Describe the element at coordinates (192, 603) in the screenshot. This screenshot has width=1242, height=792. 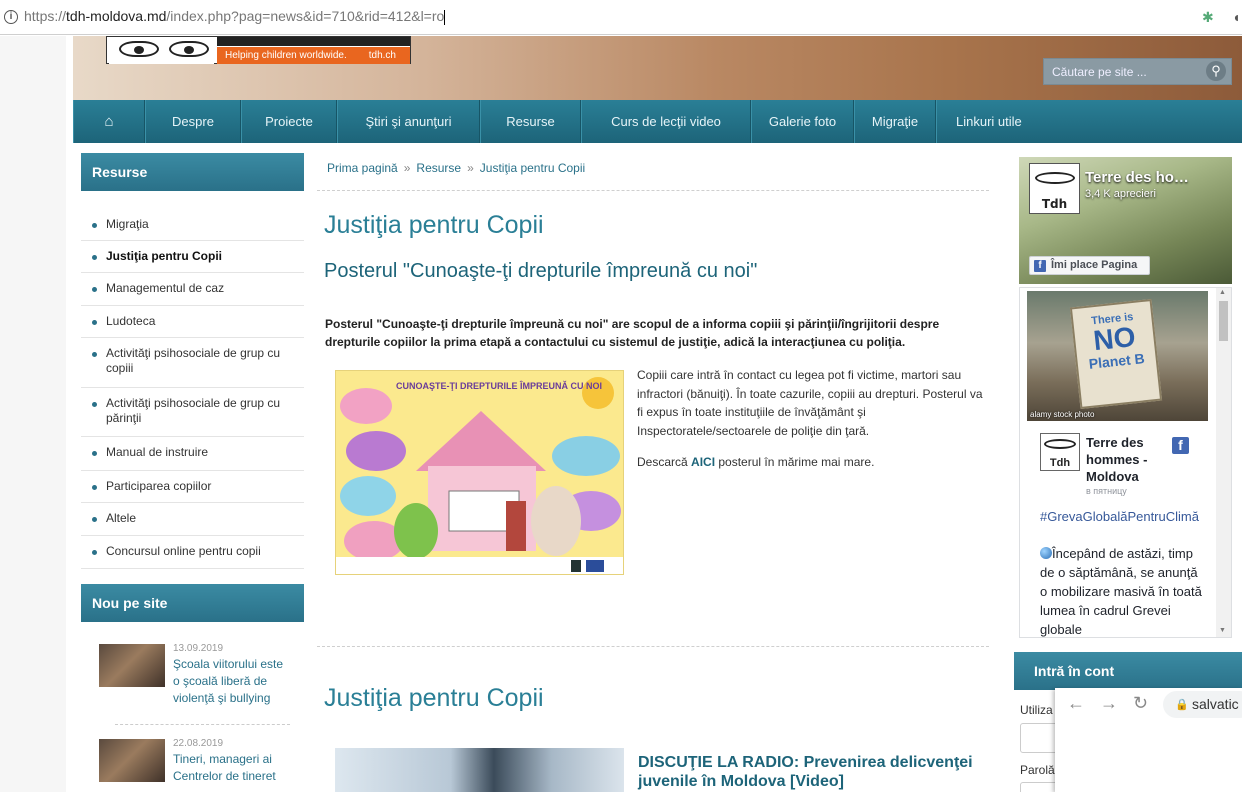
I see `new-on-site-title: Nou pe site` at that location.